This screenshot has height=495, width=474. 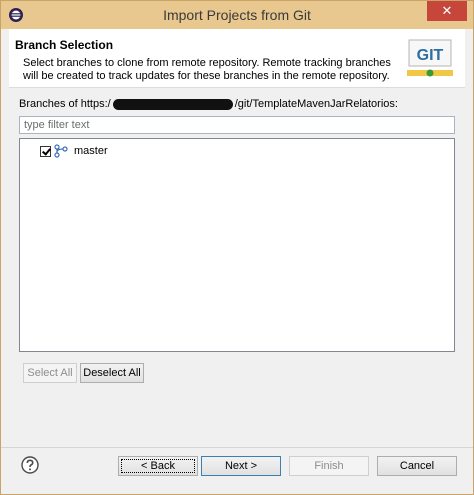 What do you see at coordinates (329, 466) in the screenshot?
I see `finish-button: Finish` at bounding box center [329, 466].